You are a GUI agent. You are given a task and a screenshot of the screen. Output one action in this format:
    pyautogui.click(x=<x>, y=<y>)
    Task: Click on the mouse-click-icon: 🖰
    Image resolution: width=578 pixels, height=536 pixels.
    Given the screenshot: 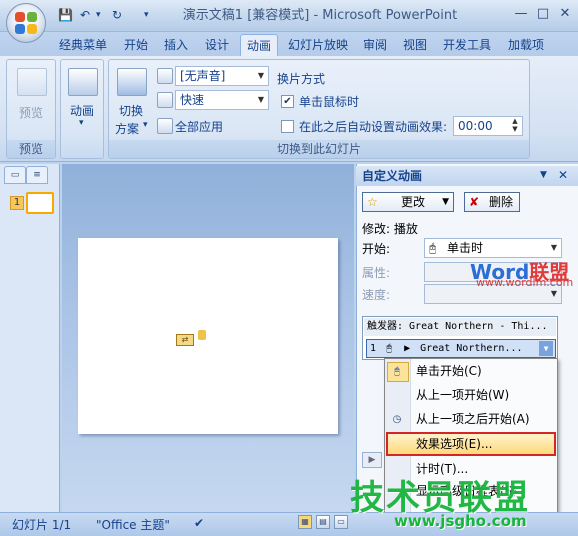 What is the action you would take?
    pyautogui.click(x=389, y=348)
    